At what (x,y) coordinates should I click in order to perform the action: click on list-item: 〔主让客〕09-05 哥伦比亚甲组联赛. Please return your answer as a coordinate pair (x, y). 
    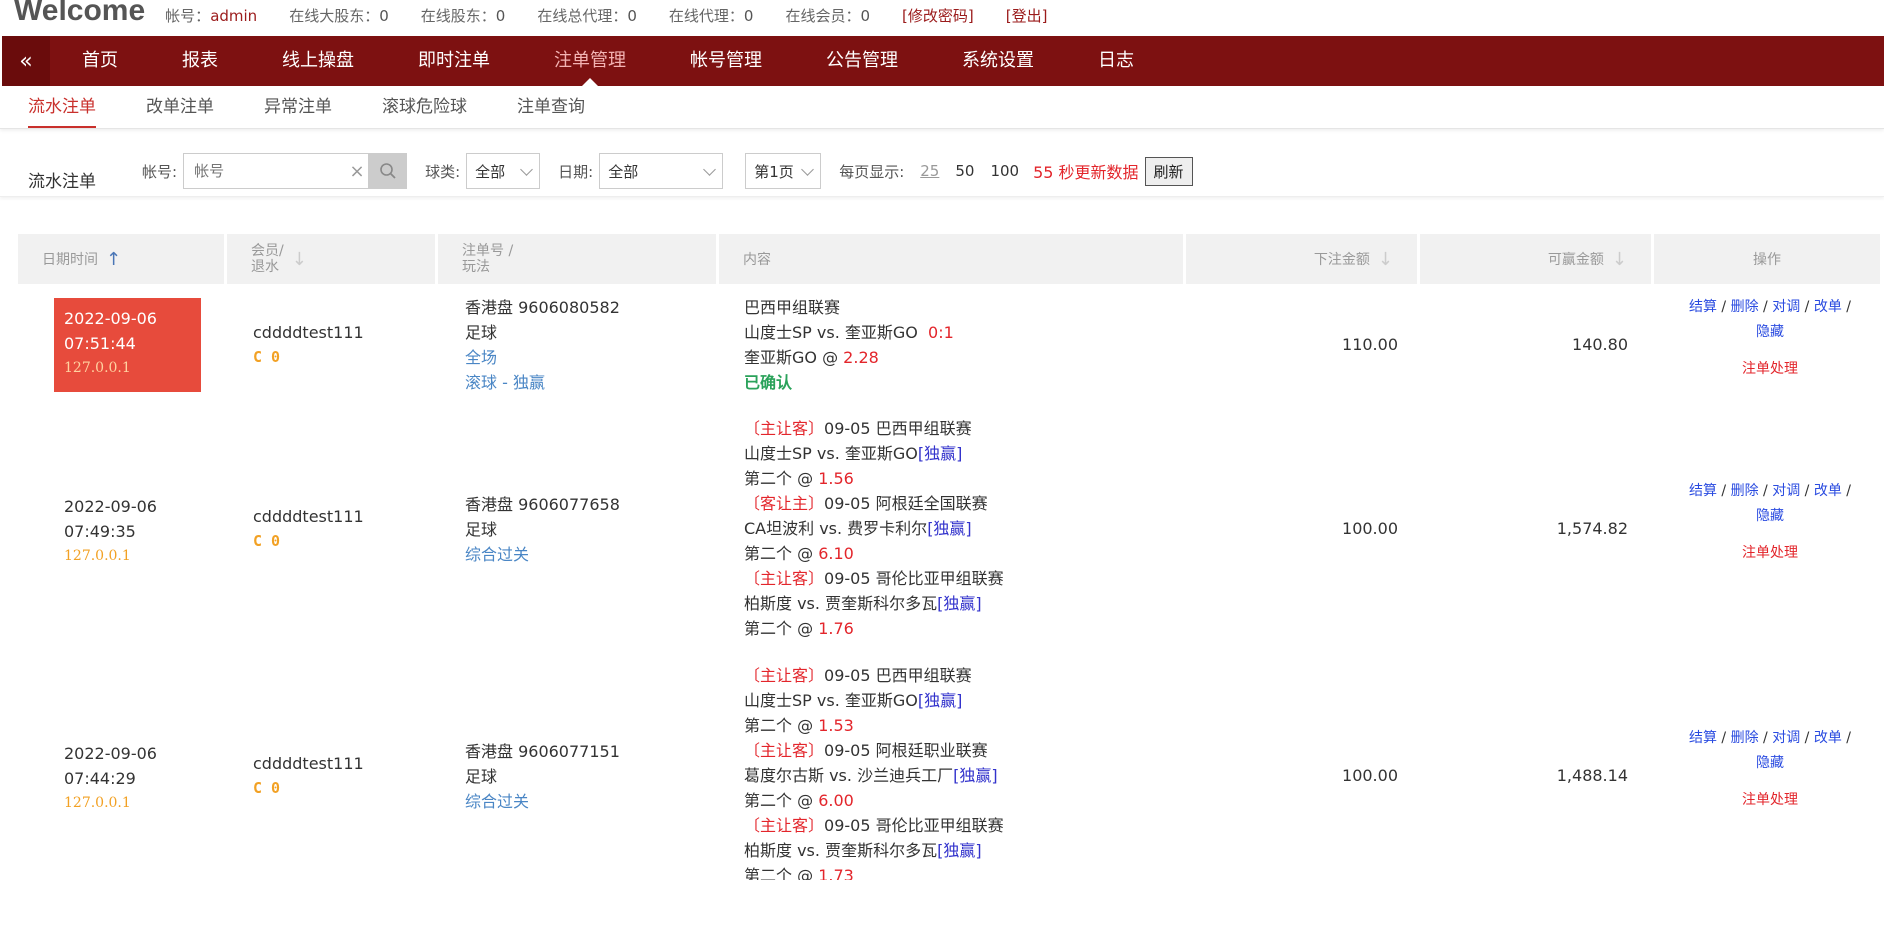
    Looking at the image, I should click on (874, 825).